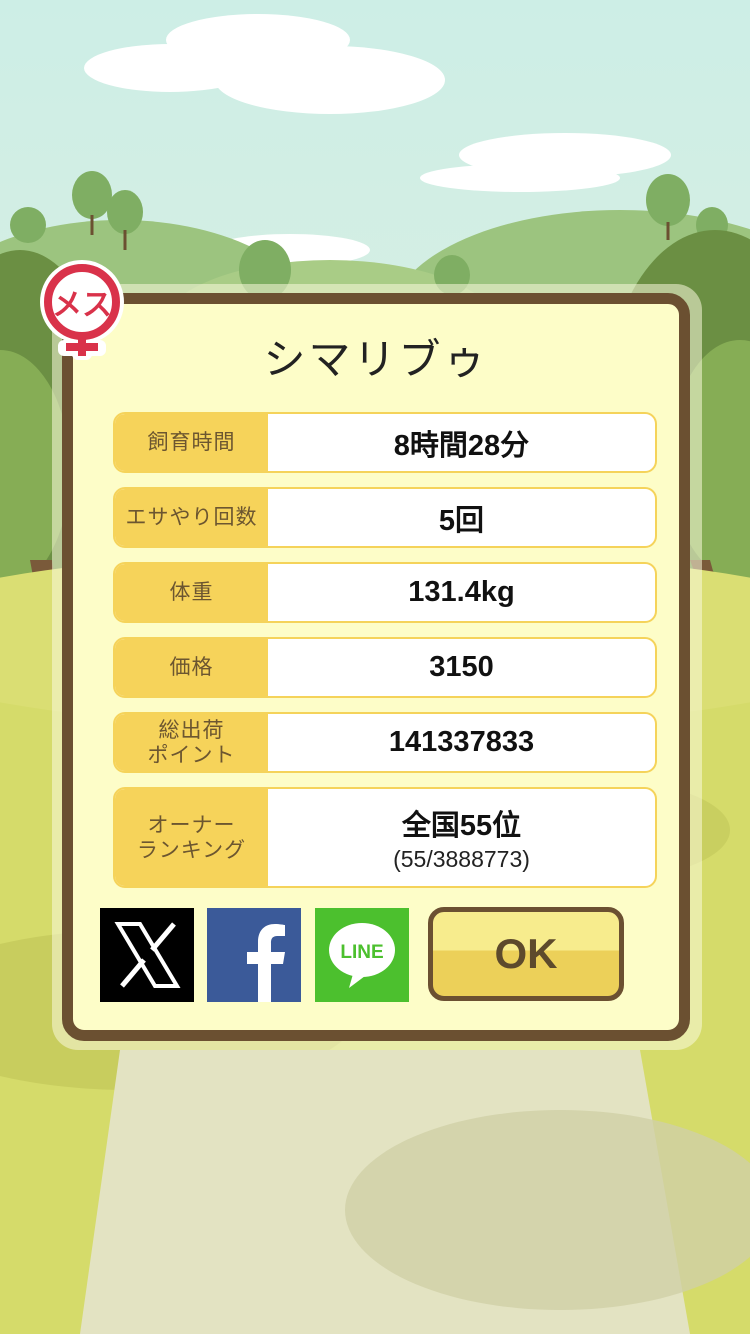  What do you see at coordinates (461, 826) in the screenshot?
I see `ranking-value: 全国55位` at bounding box center [461, 826].